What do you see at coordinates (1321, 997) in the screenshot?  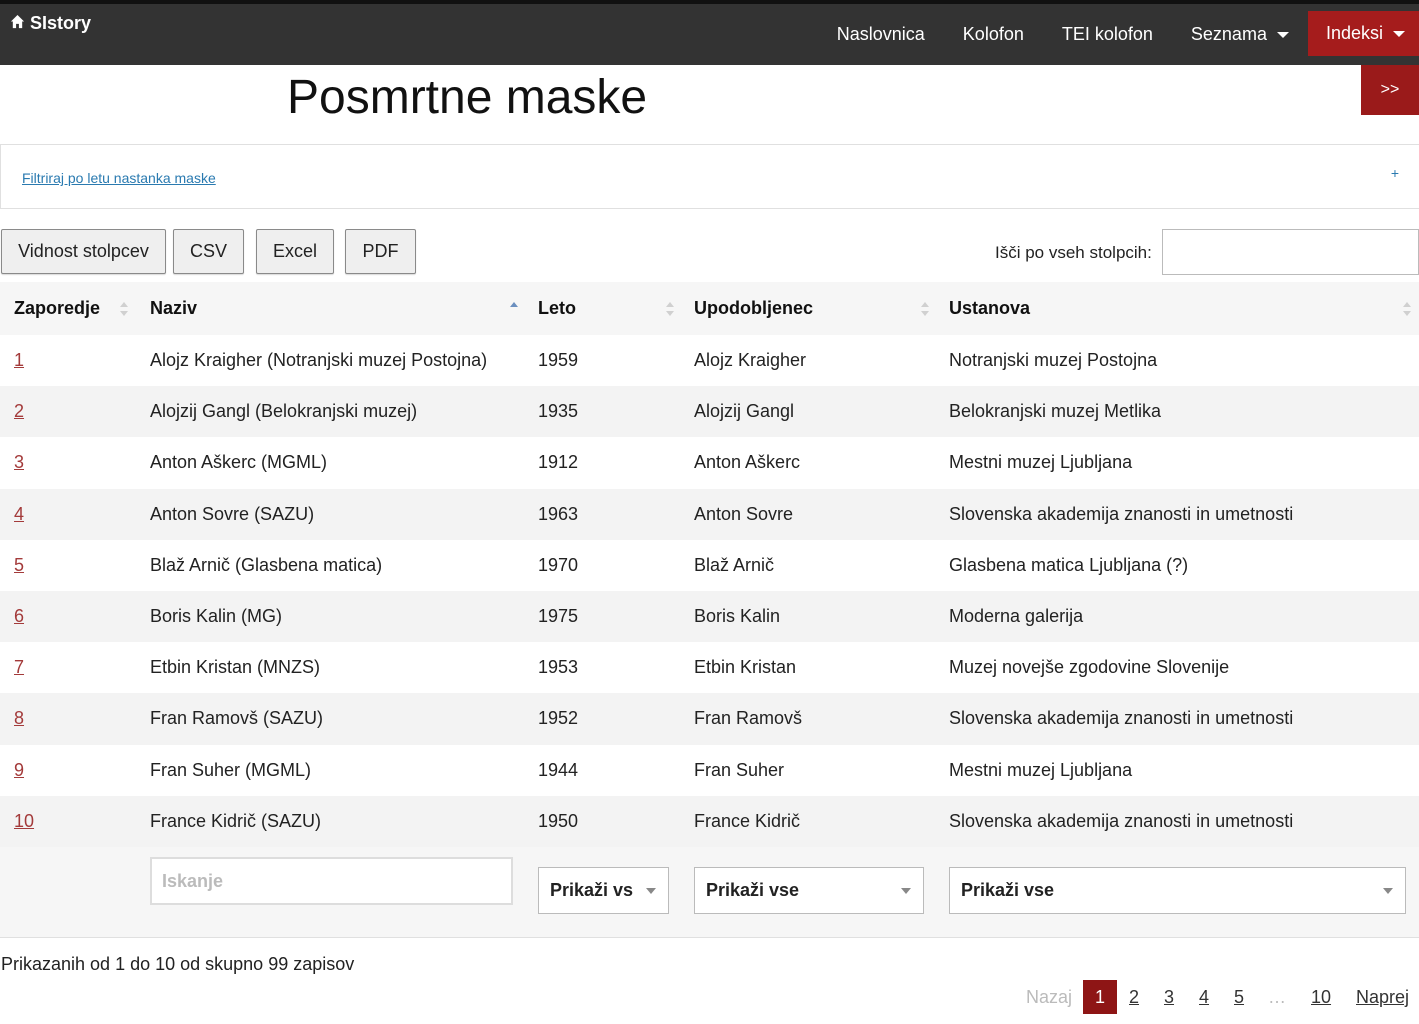 I see `pagination-page-last: 10` at bounding box center [1321, 997].